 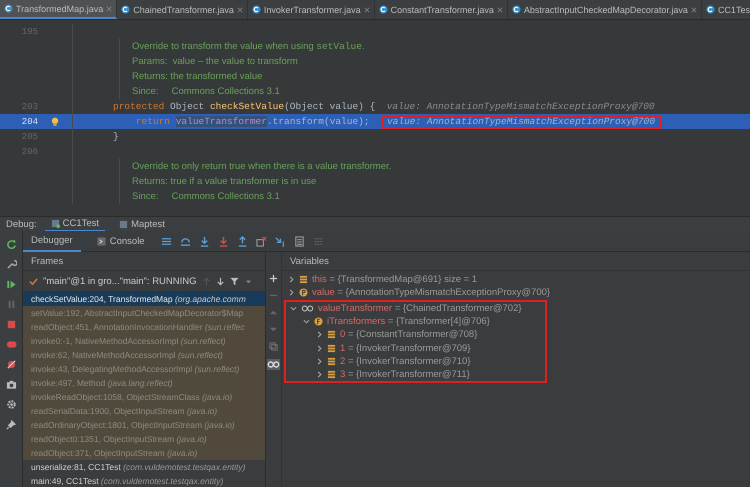 What do you see at coordinates (299, 241) in the screenshot?
I see `calculator-icon` at bounding box center [299, 241].